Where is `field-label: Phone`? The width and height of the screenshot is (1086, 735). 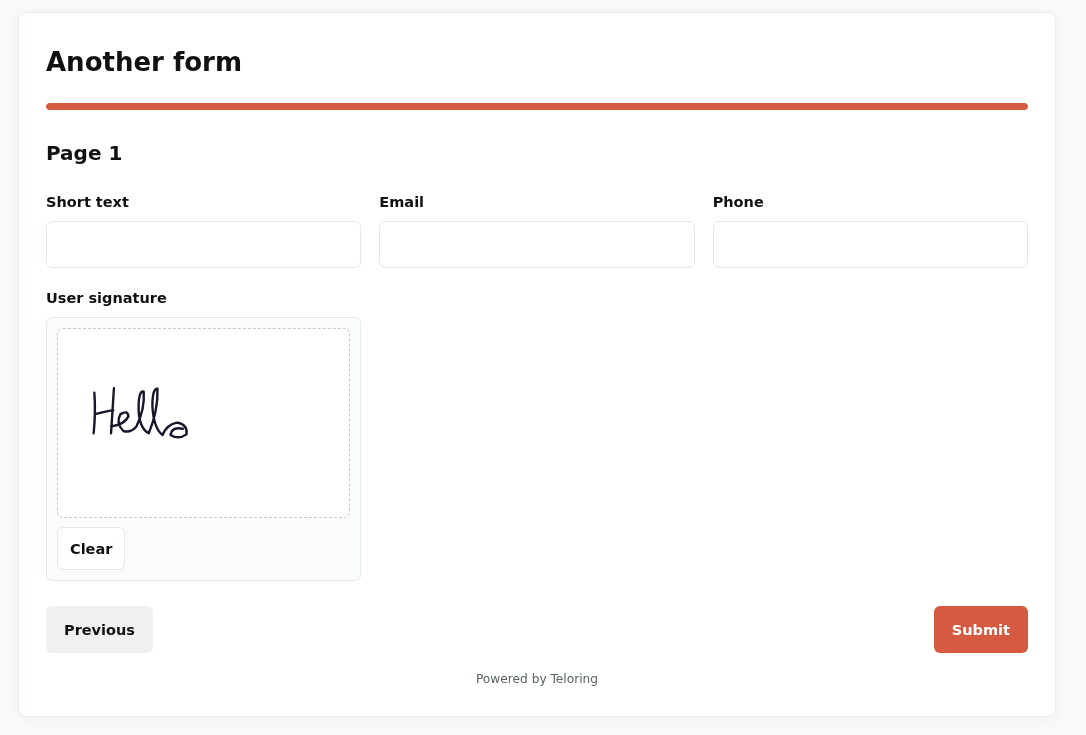
field-label: Phone is located at coordinates (738, 202).